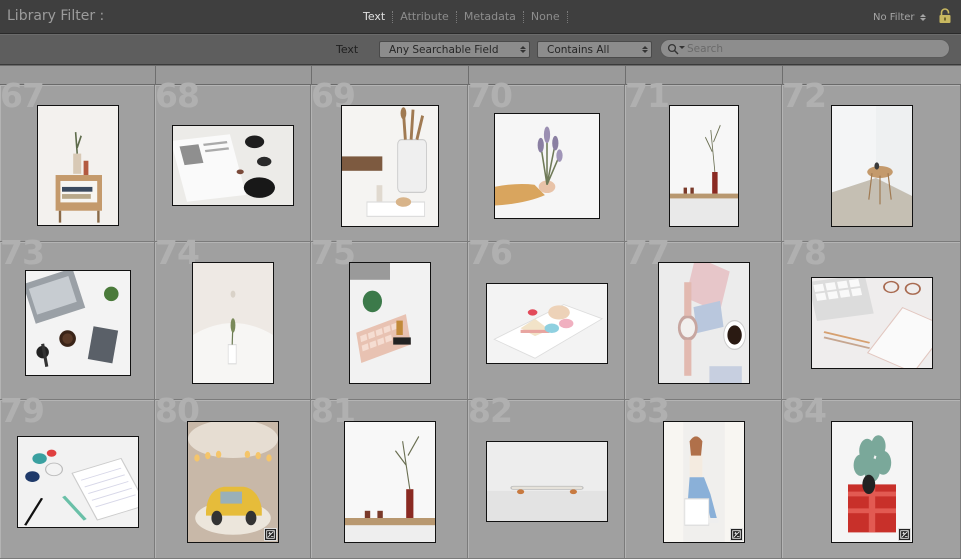 The height and width of the screenshot is (559, 961). I want to click on filter-mode-tabs: Text Attribute Metadata None, so click(462, 16).